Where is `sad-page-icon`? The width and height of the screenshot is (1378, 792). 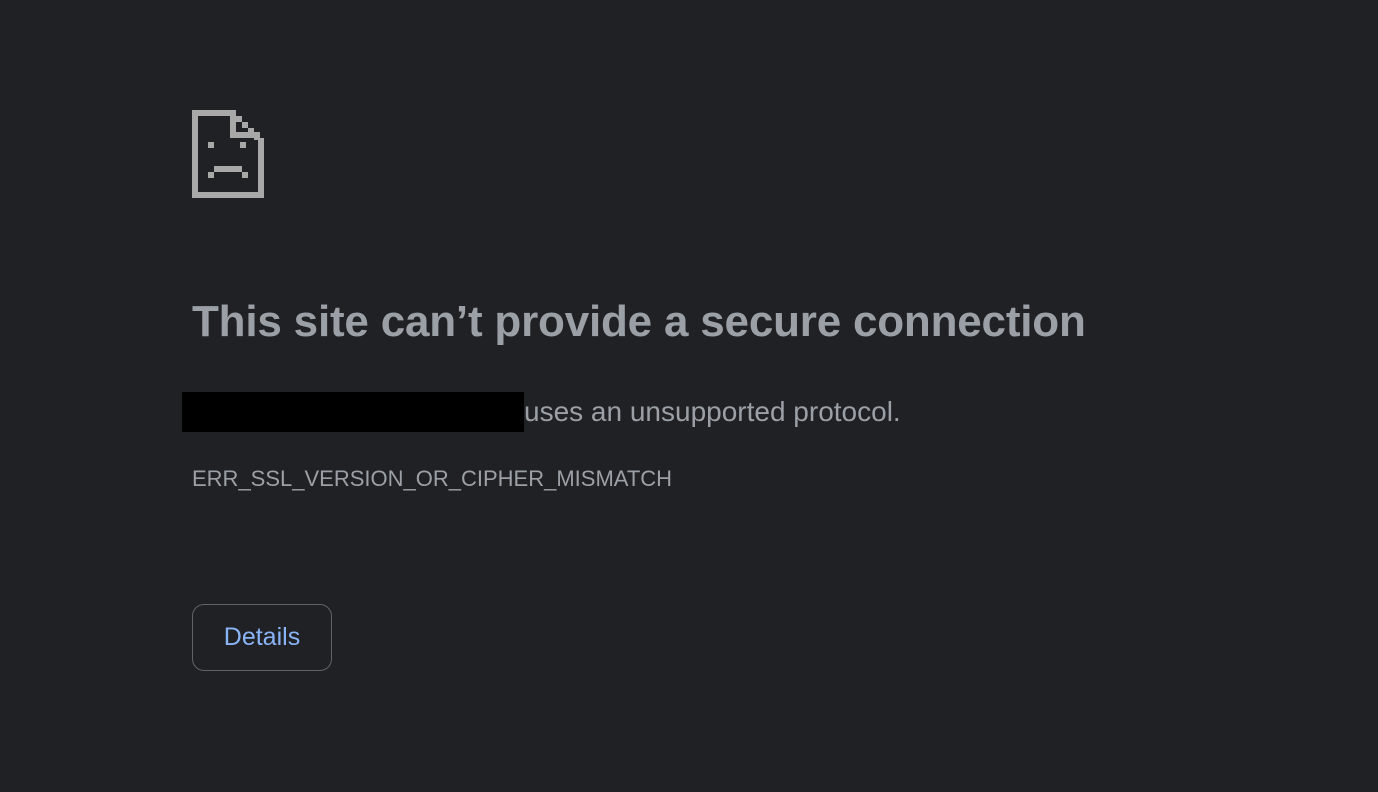
sad-page-icon is located at coordinates (228, 154).